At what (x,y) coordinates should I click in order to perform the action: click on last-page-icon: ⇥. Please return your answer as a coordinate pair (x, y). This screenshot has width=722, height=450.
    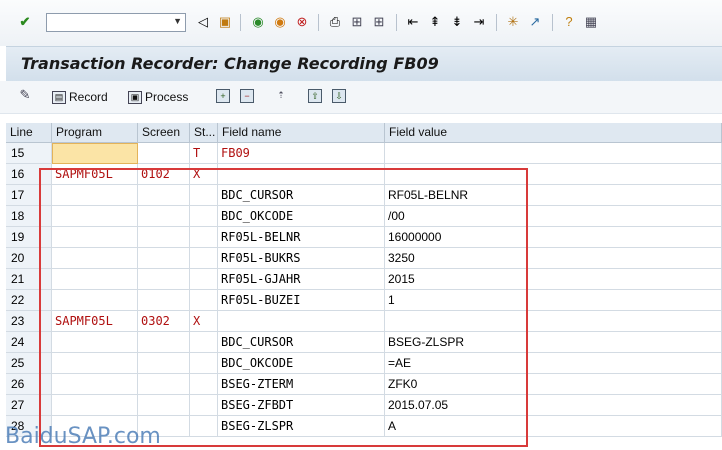
    Looking at the image, I should click on (479, 22).